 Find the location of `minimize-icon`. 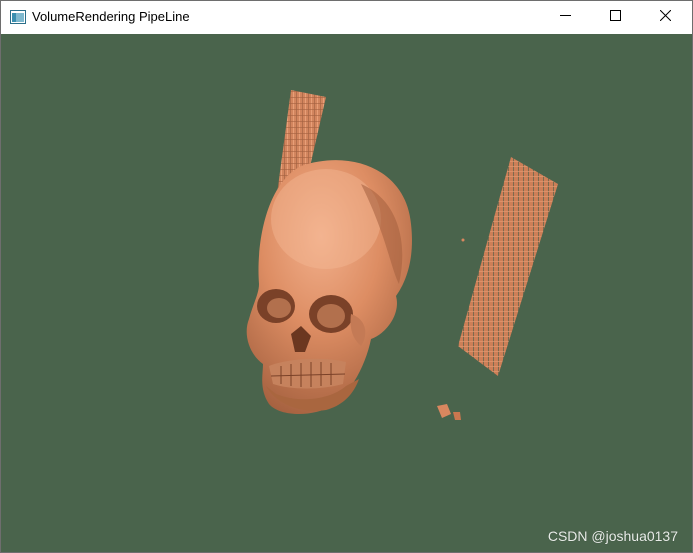

minimize-icon is located at coordinates (565, 17).